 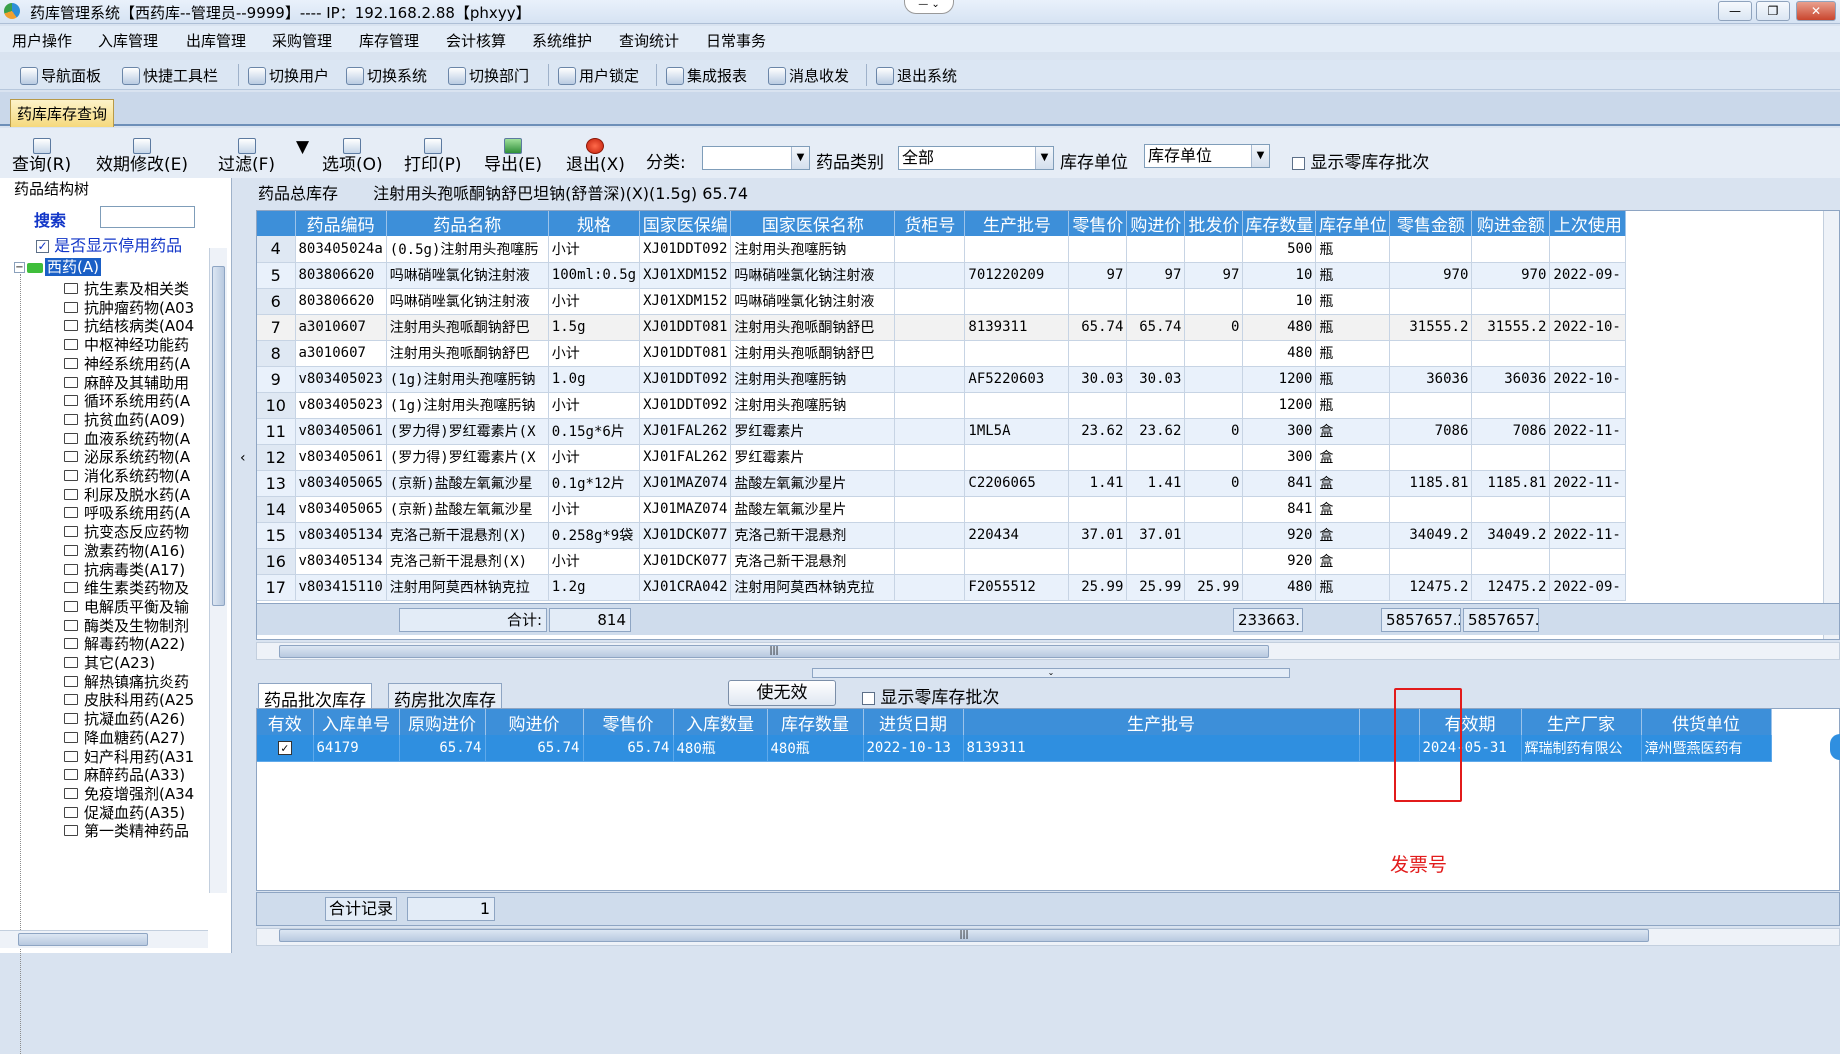 What do you see at coordinates (1353, 223) in the screenshot?
I see `column-header: 库存单位` at bounding box center [1353, 223].